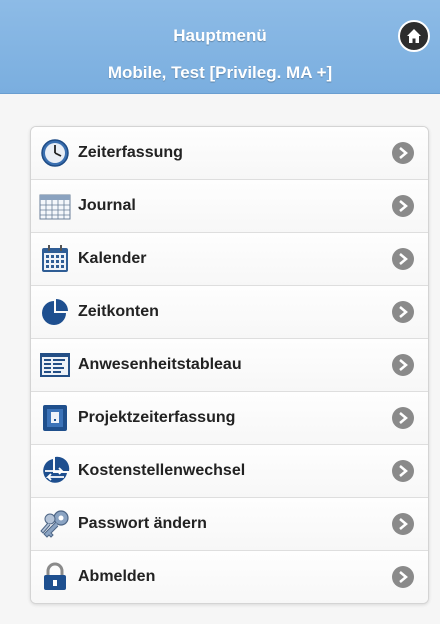 The width and height of the screenshot is (440, 624). I want to click on pie-chart-icon, so click(55, 312).